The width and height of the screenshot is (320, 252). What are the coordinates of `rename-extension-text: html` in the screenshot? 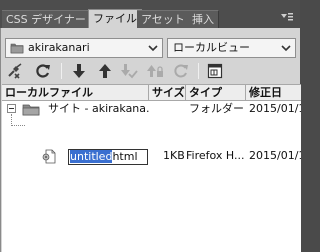 It's located at (125, 156).